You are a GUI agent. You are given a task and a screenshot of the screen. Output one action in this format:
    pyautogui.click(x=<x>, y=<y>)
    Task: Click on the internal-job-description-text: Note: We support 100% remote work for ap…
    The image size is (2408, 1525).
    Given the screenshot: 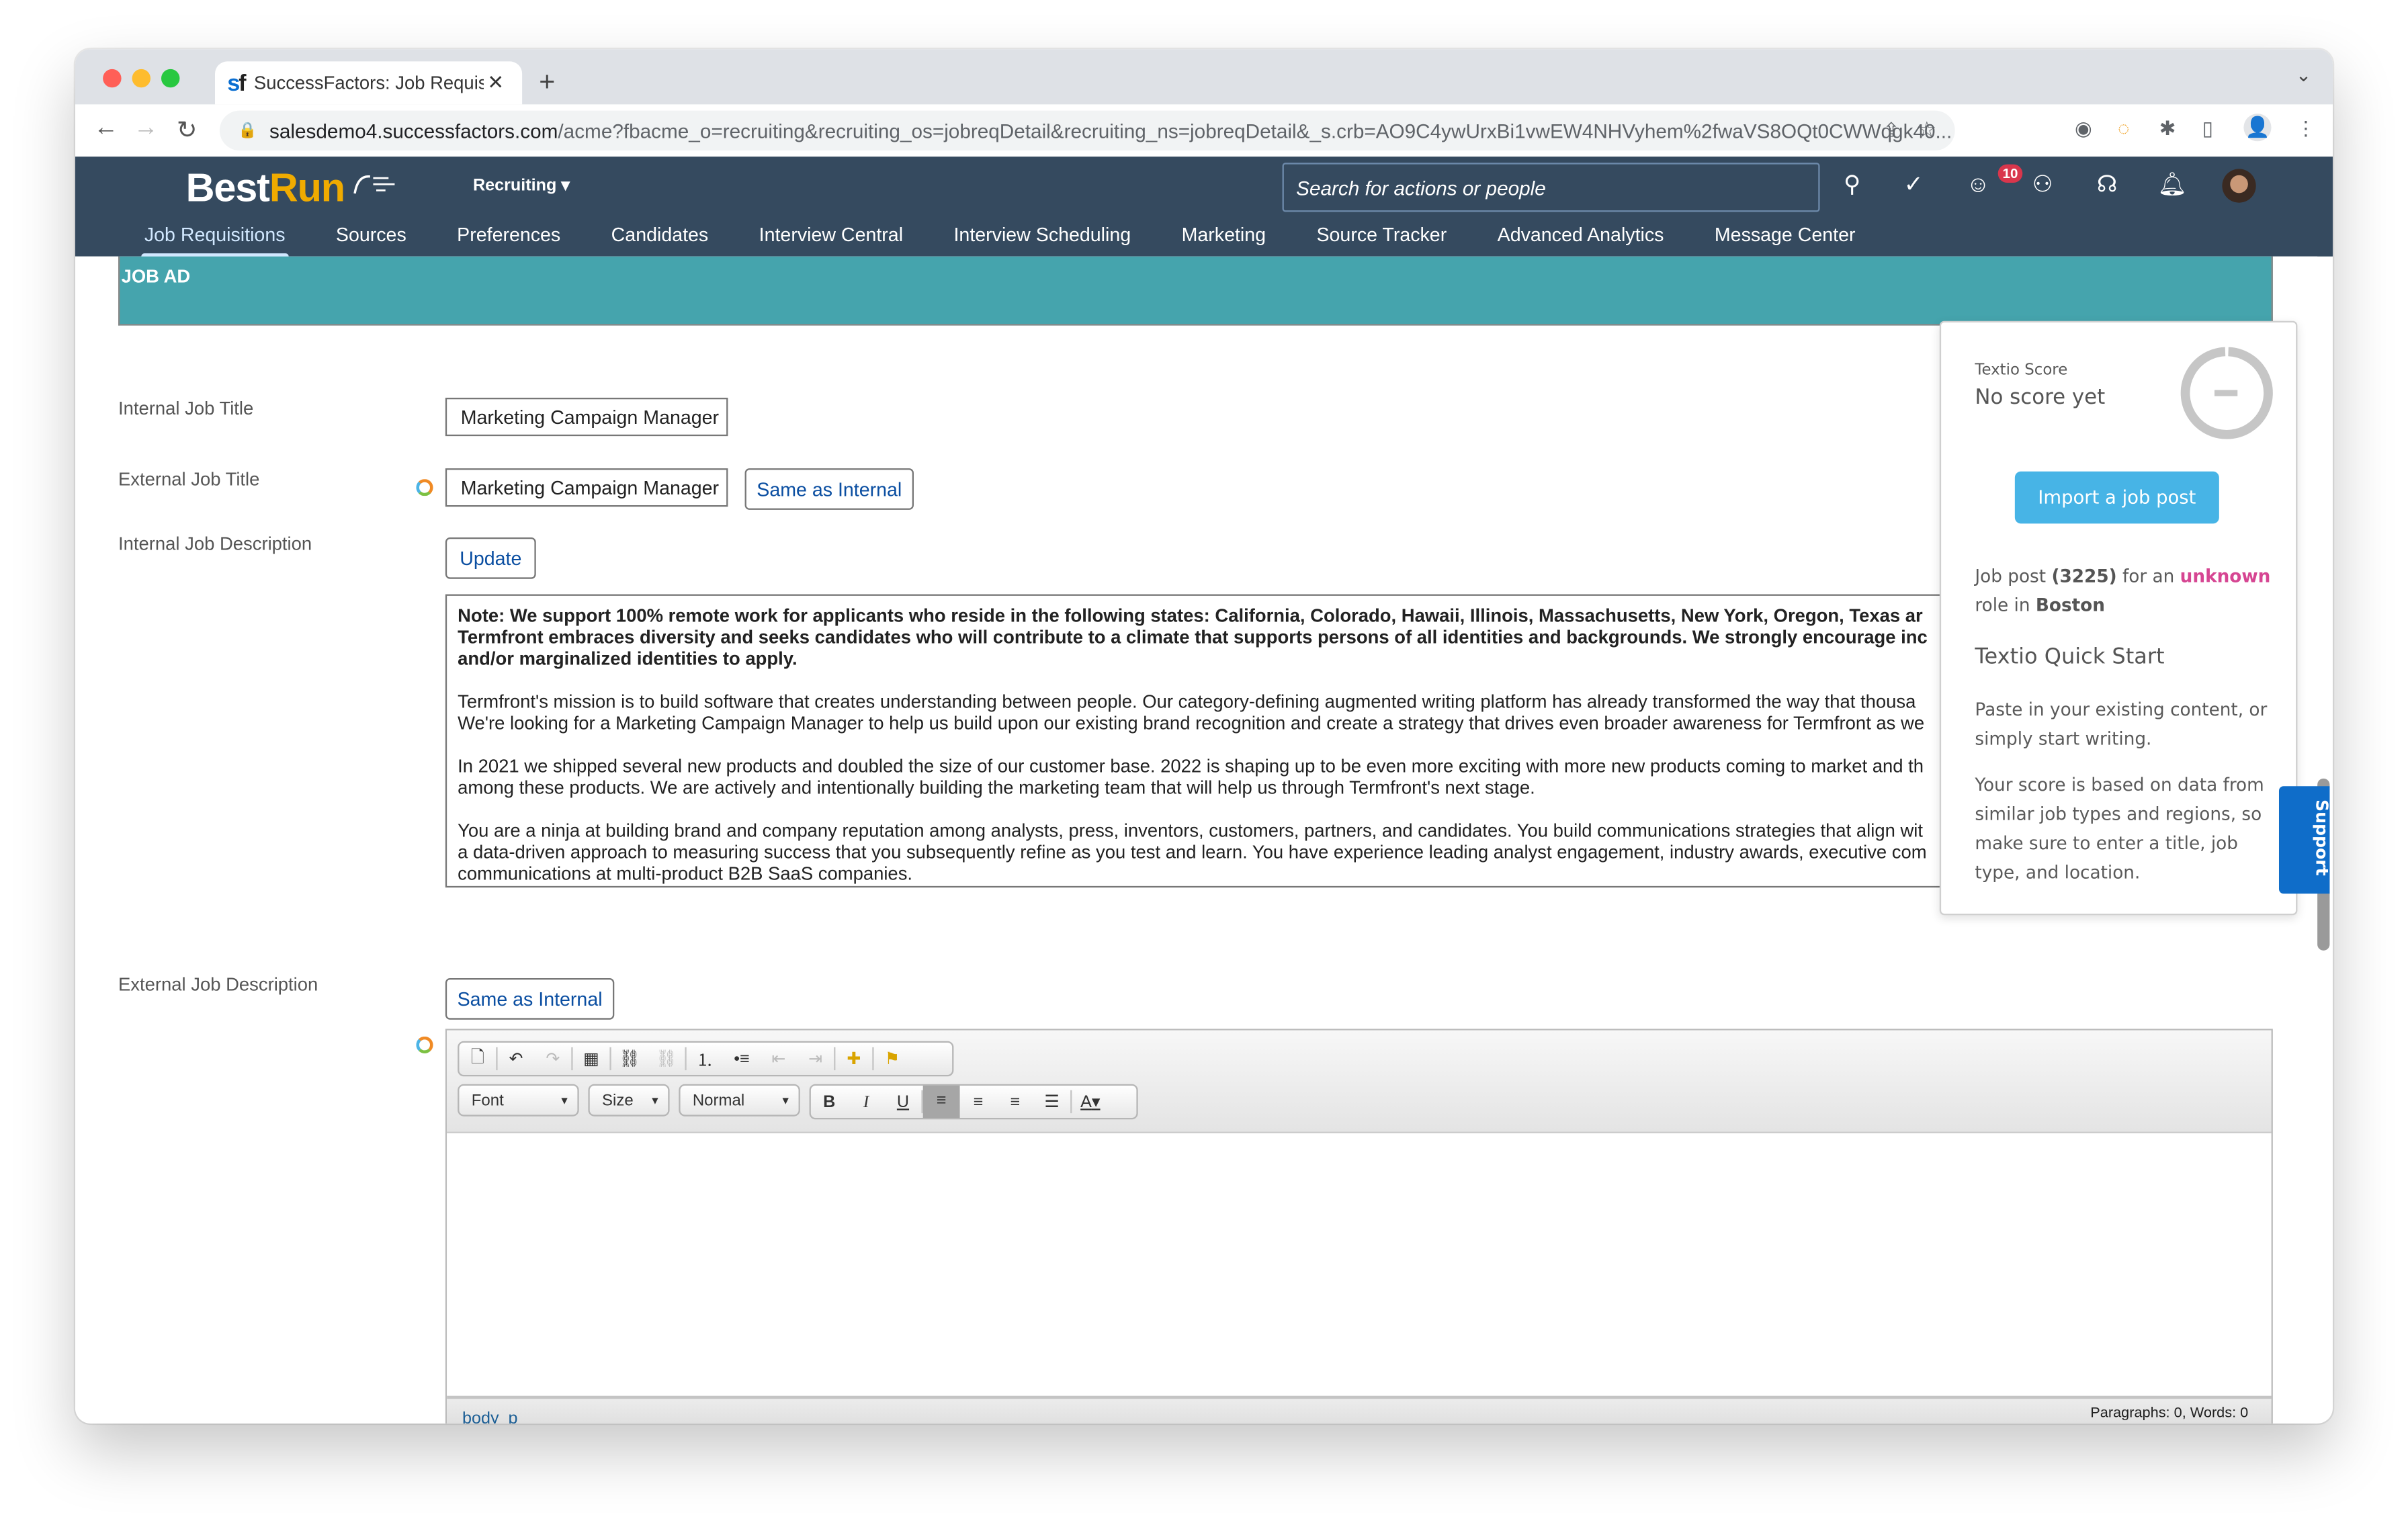 What is the action you would take?
    pyautogui.click(x=1213, y=741)
    